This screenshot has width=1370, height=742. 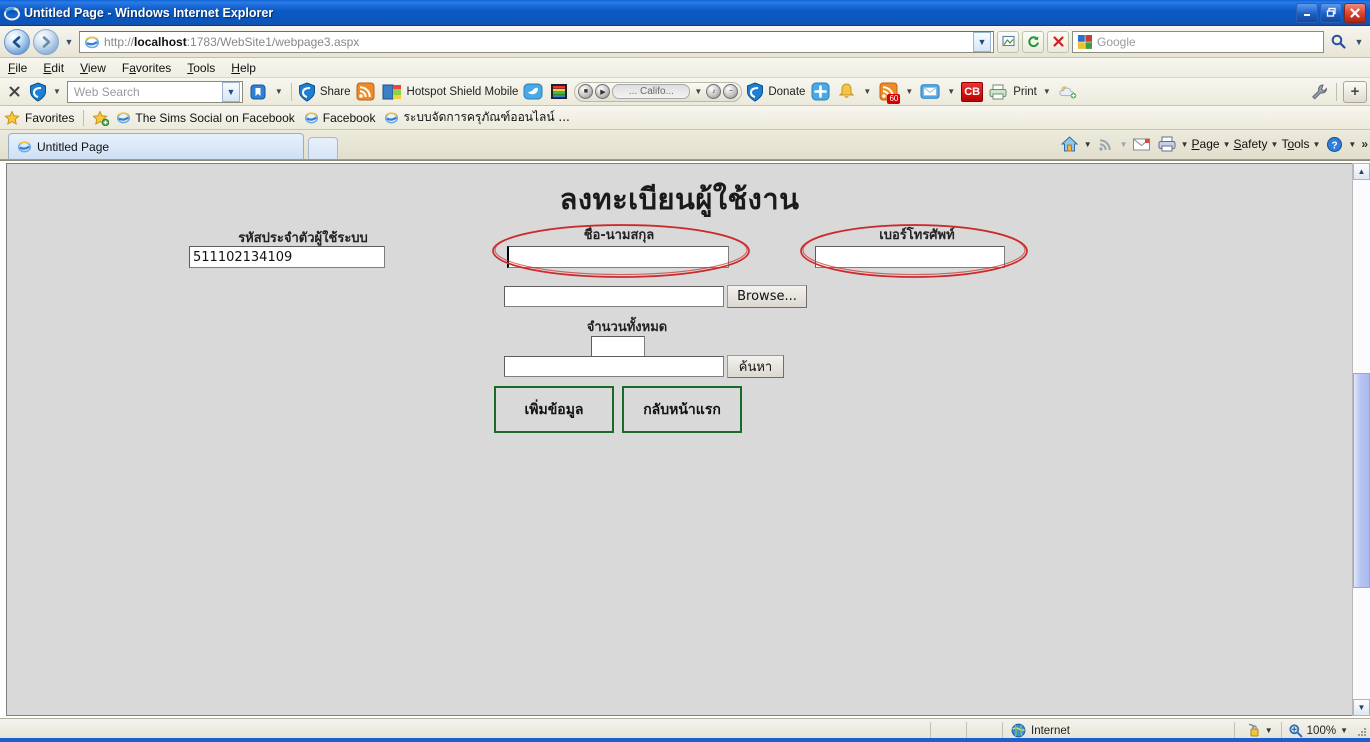 What do you see at coordinates (1295, 144) in the screenshot?
I see `tools-menu-button: Tools` at bounding box center [1295, 144].